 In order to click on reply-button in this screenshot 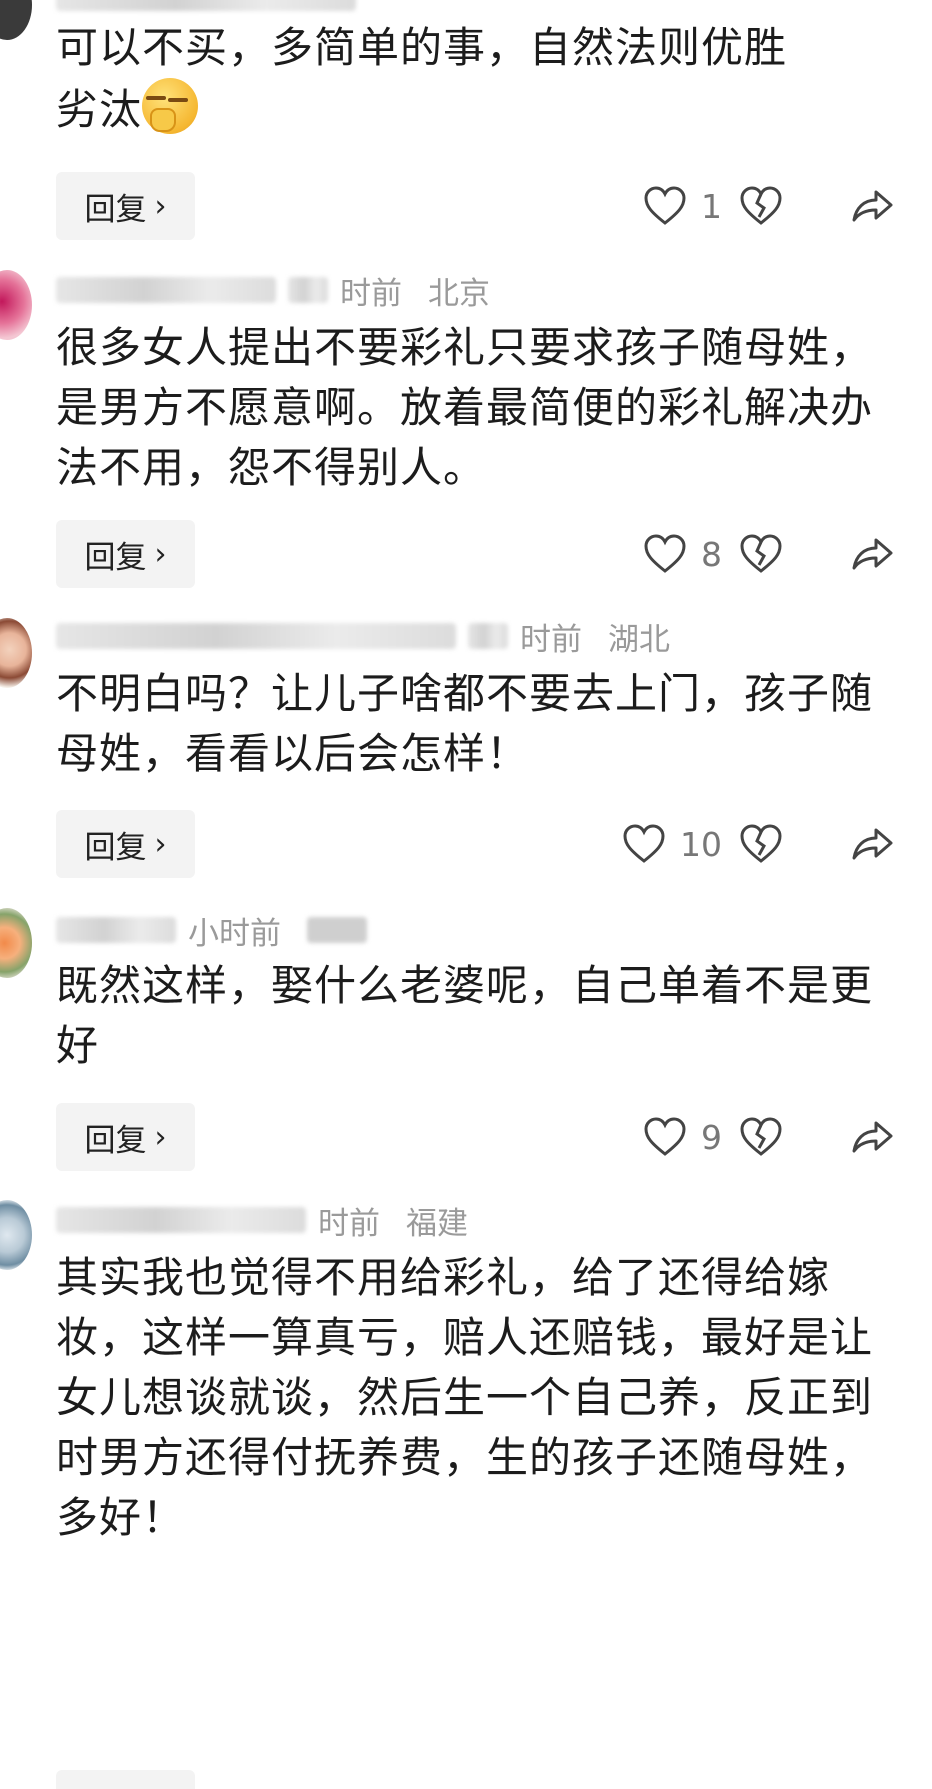, I will do `click(125, 1779)`.